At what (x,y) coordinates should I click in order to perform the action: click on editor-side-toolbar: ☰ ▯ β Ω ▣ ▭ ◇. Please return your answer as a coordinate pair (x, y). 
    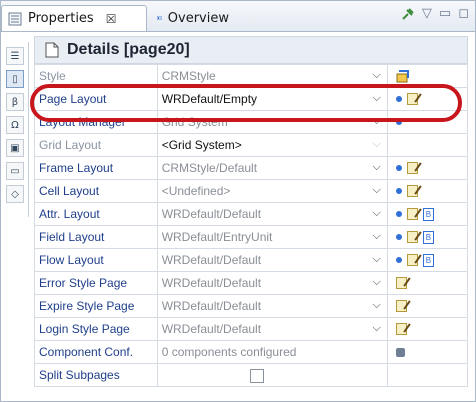
    Looking at the image, I should click on (16, 129).